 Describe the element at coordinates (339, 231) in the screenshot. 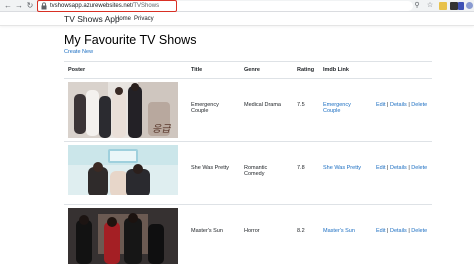

I see `imdb-link: Master's Sun` at that location.